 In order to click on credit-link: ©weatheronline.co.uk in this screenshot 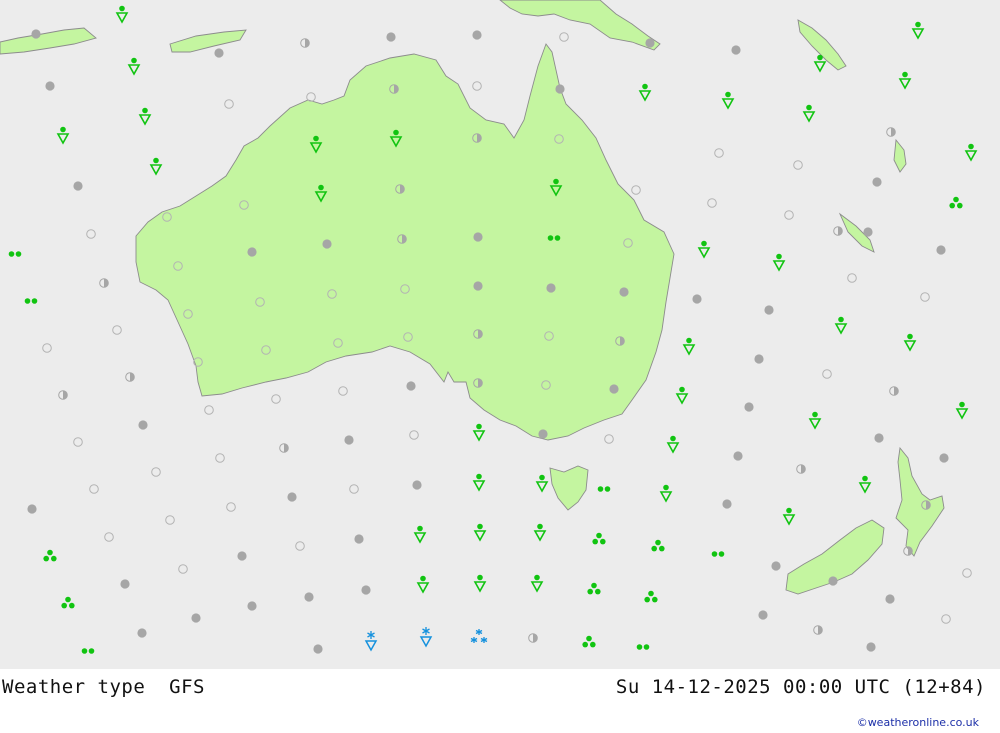, I will do `click(918, 722)`.